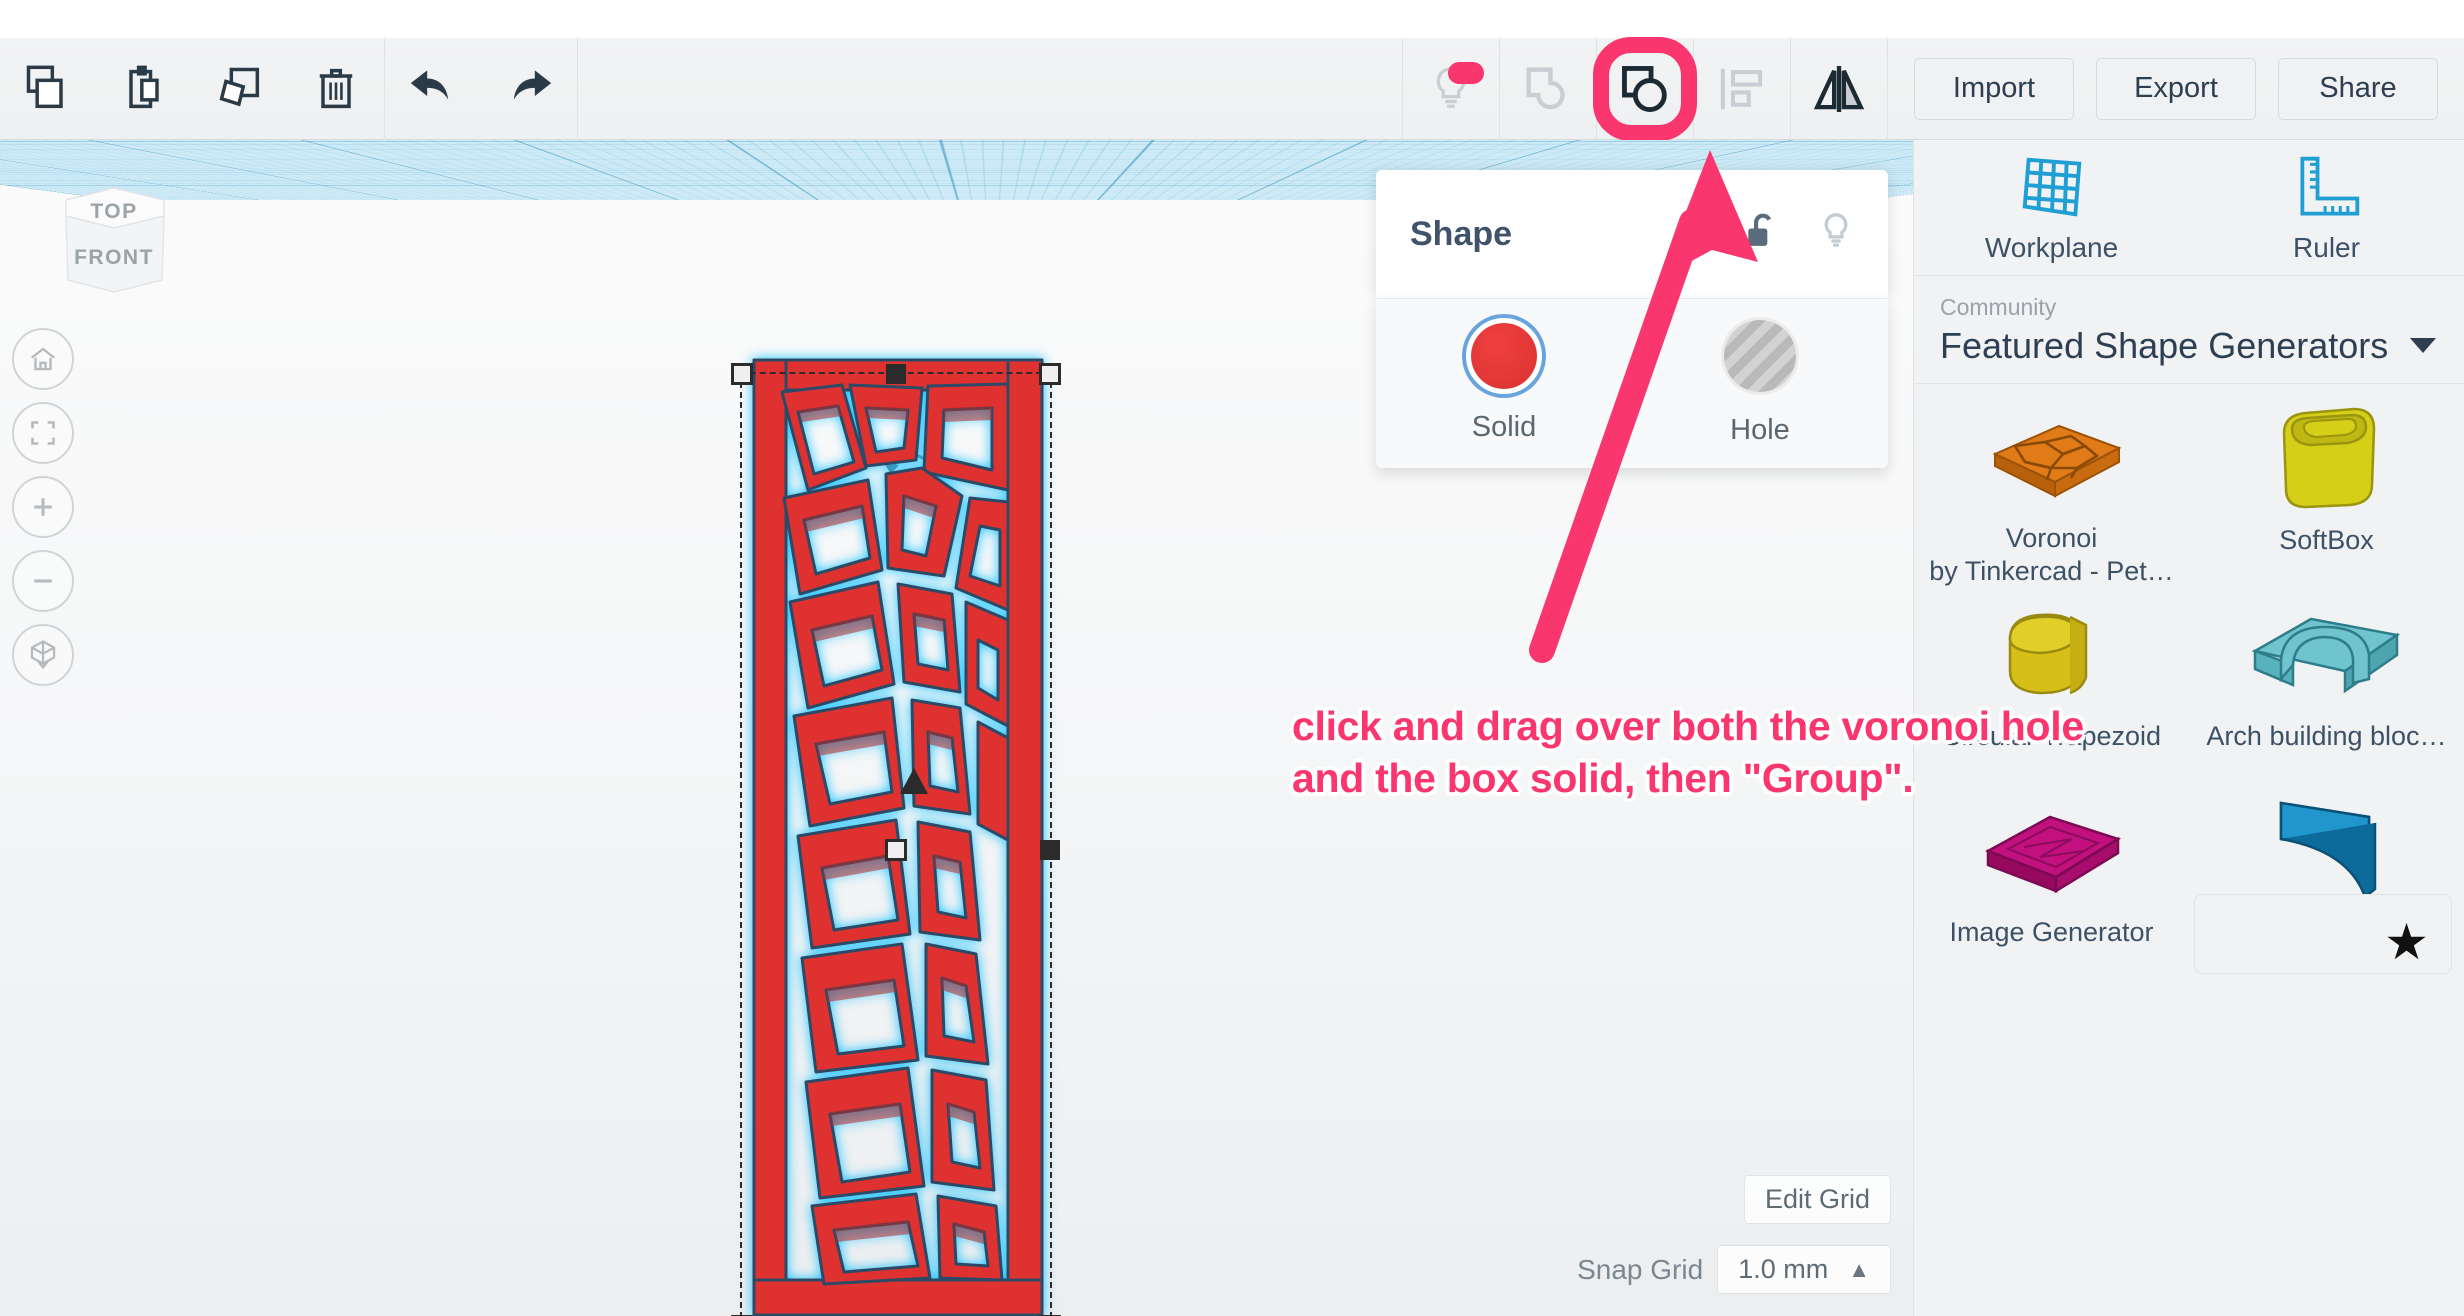 Image resolution: width=2464 pixels, height=1316 pixels. I want to click on hole-option-label: Hole, so click(1760, 430).